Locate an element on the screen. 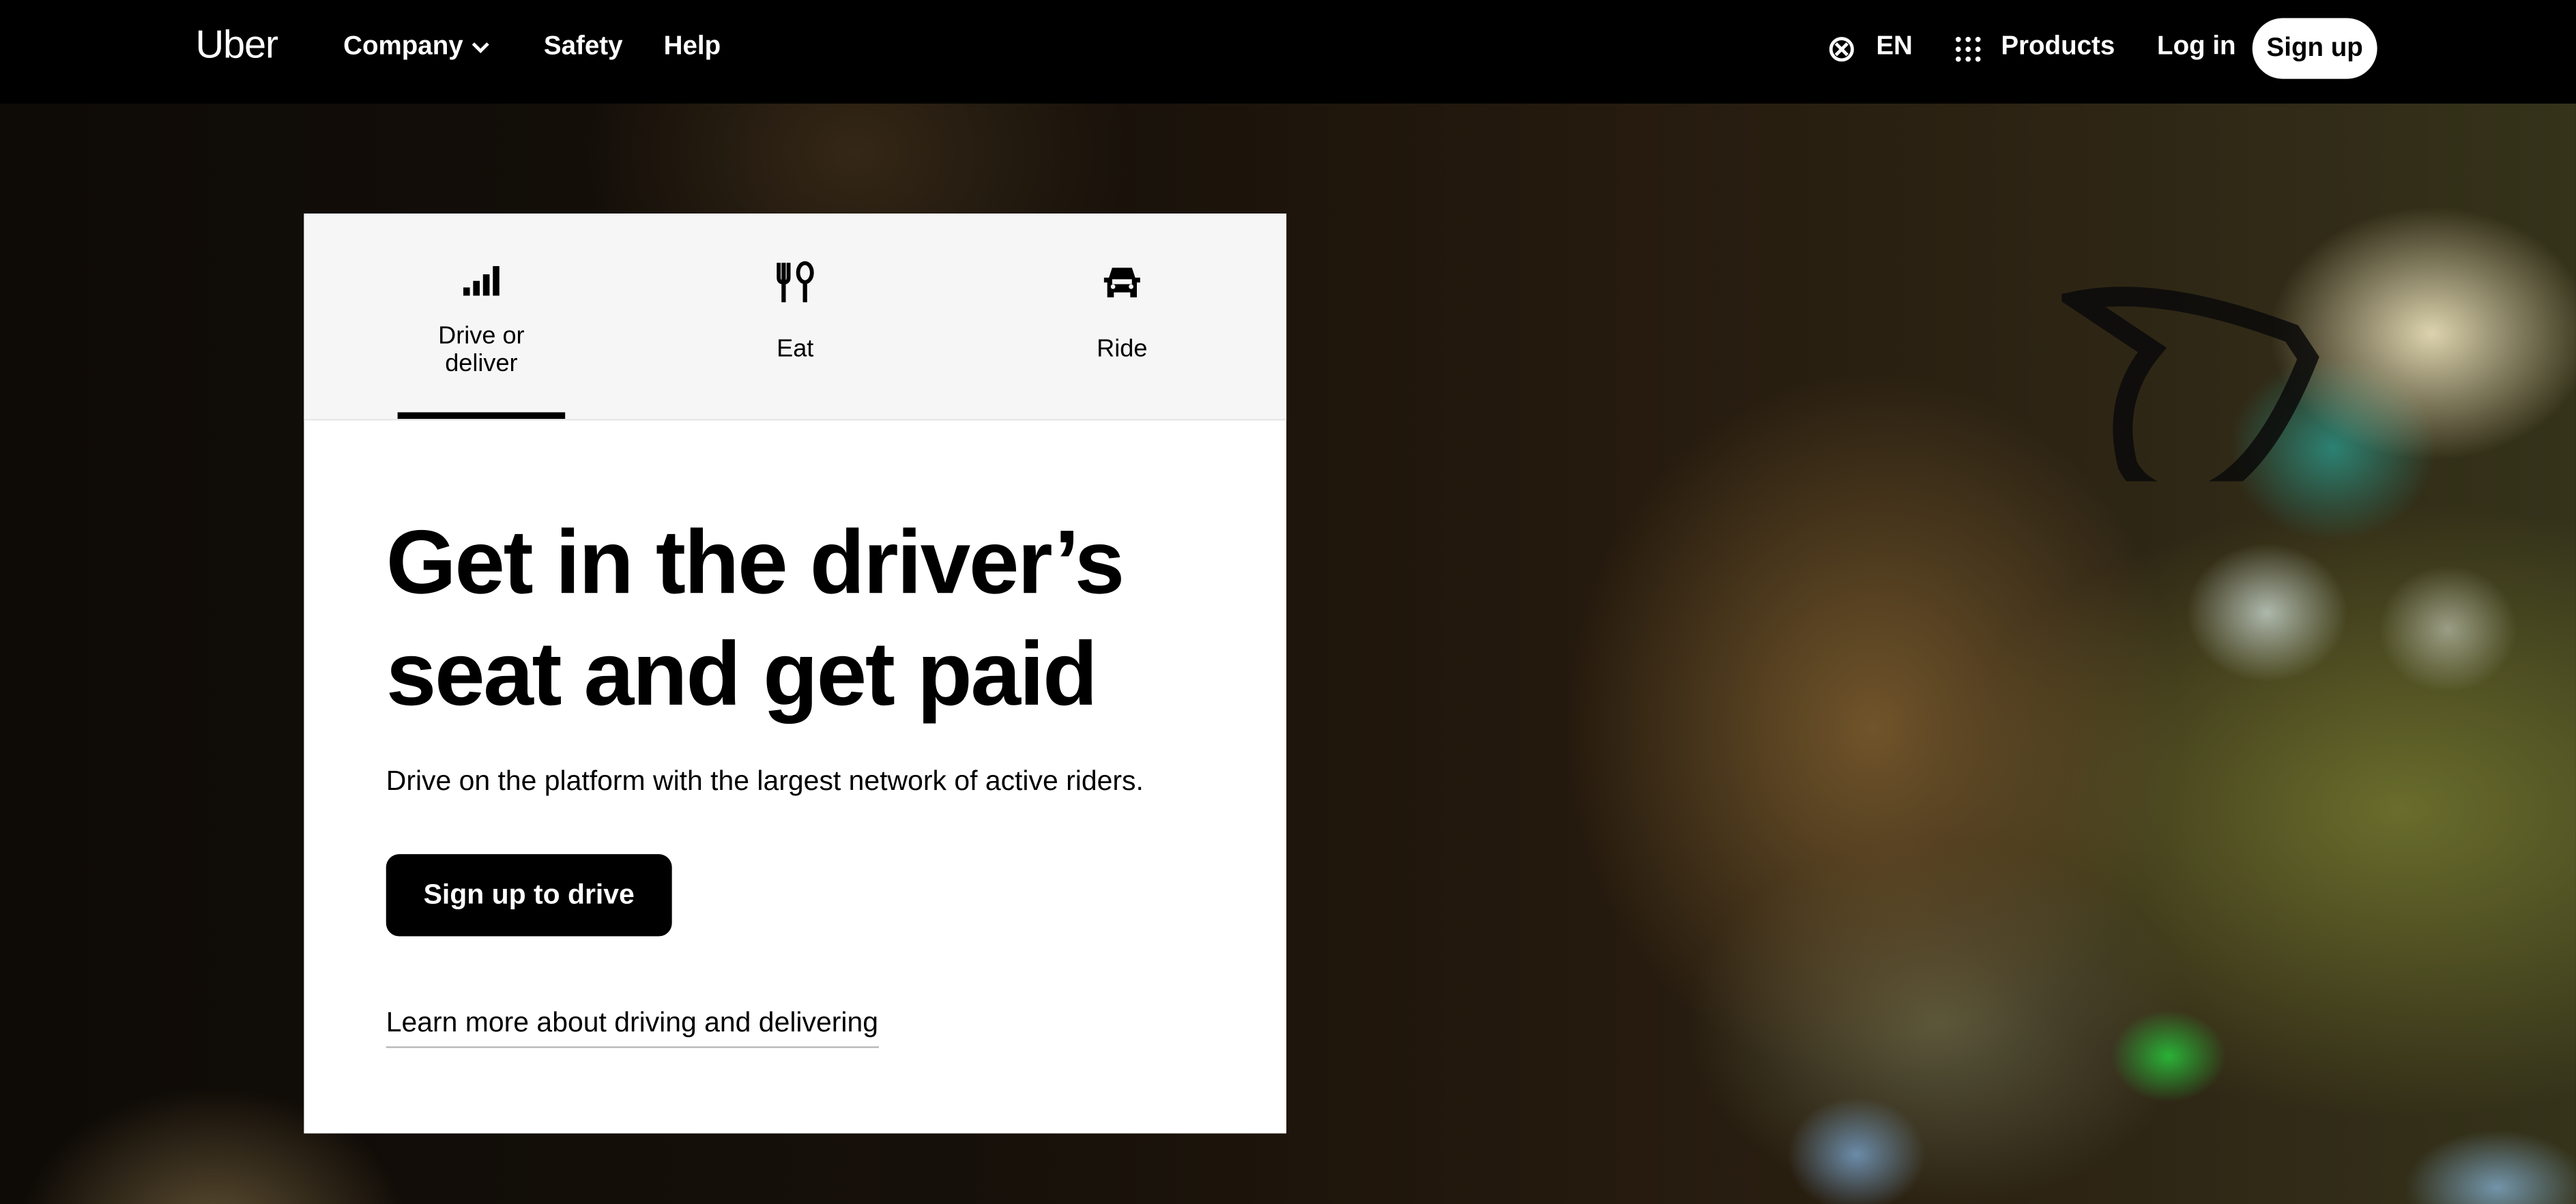  glasses-shape is located at coordinates (2190, 384).